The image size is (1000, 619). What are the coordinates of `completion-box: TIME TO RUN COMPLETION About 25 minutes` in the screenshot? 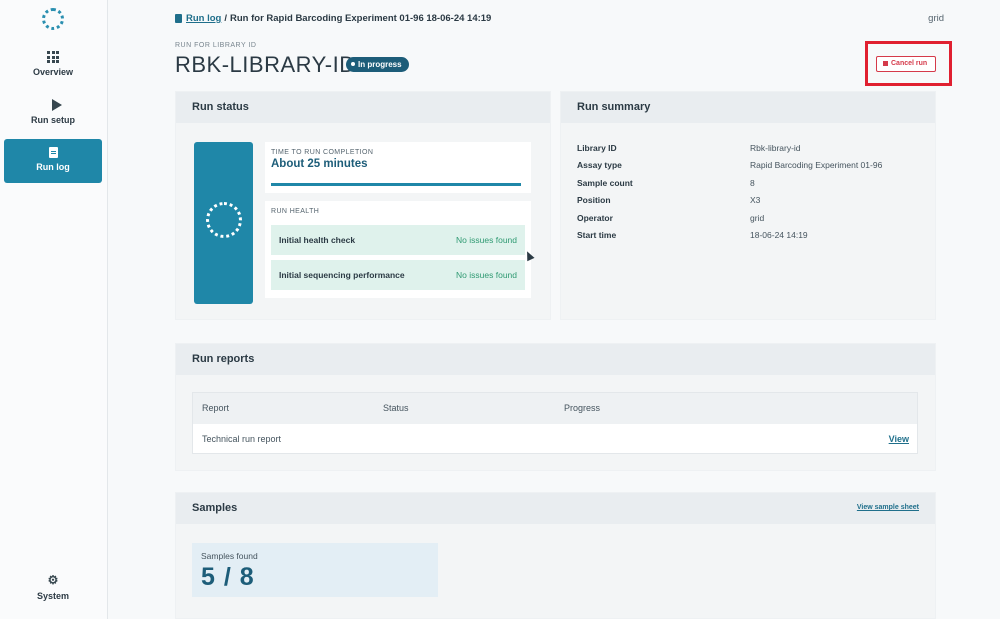 It's located at (398, 167).